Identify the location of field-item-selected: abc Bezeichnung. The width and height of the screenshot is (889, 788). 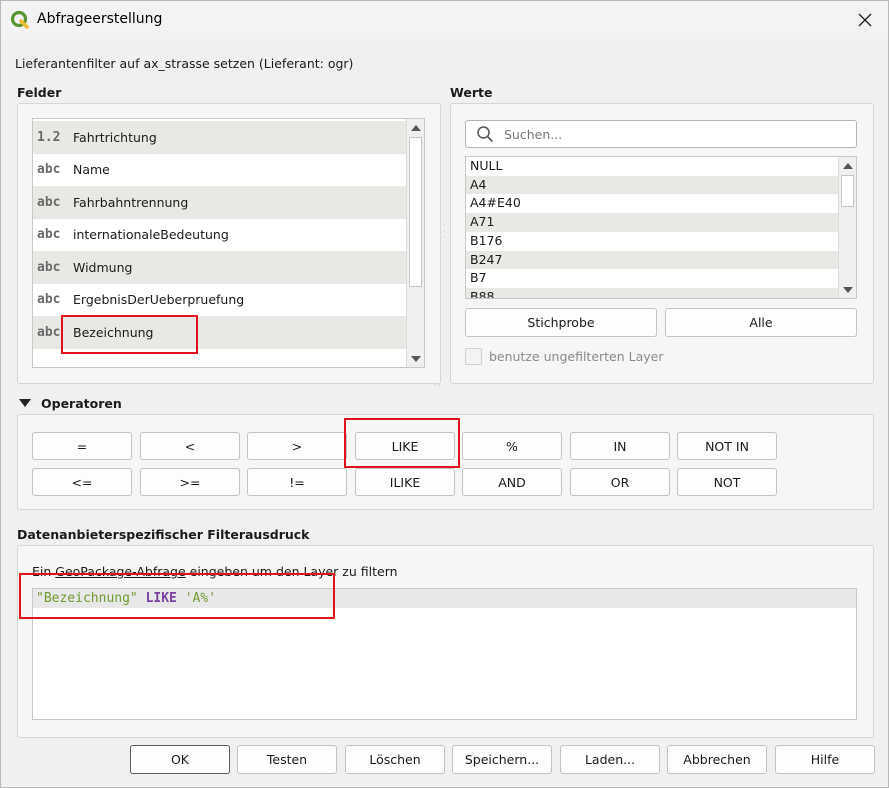
(220, 332).